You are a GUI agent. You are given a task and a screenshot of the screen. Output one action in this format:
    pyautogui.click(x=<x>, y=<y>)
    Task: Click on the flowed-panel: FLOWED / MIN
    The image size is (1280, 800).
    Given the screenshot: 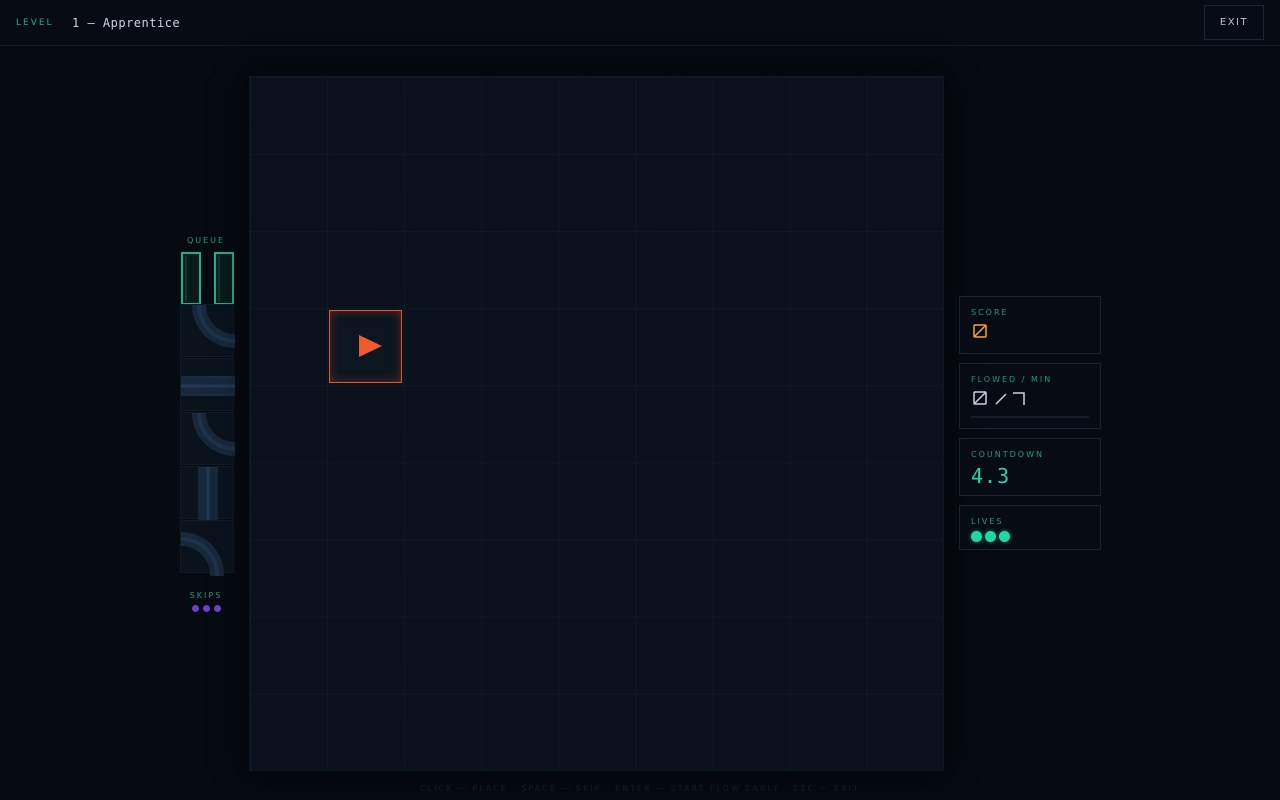 What is the action you would take?
    pyautogui.click(x=1030, y=396)
    